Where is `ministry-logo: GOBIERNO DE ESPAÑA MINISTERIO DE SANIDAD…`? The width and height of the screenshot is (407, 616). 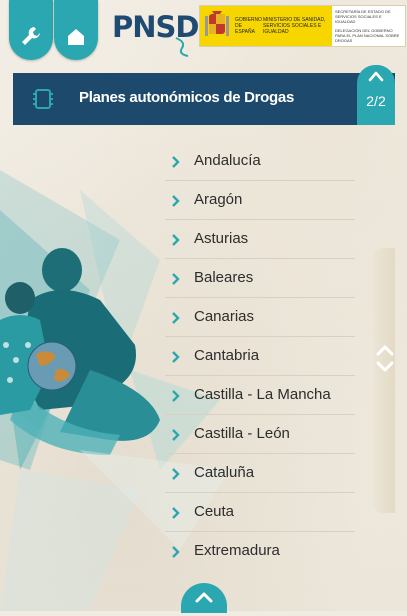
ministry-logo: GOBIERNO DE ESPAÑA MINISTERIO DE SANIDAD… is located at coordinates (302, 26).